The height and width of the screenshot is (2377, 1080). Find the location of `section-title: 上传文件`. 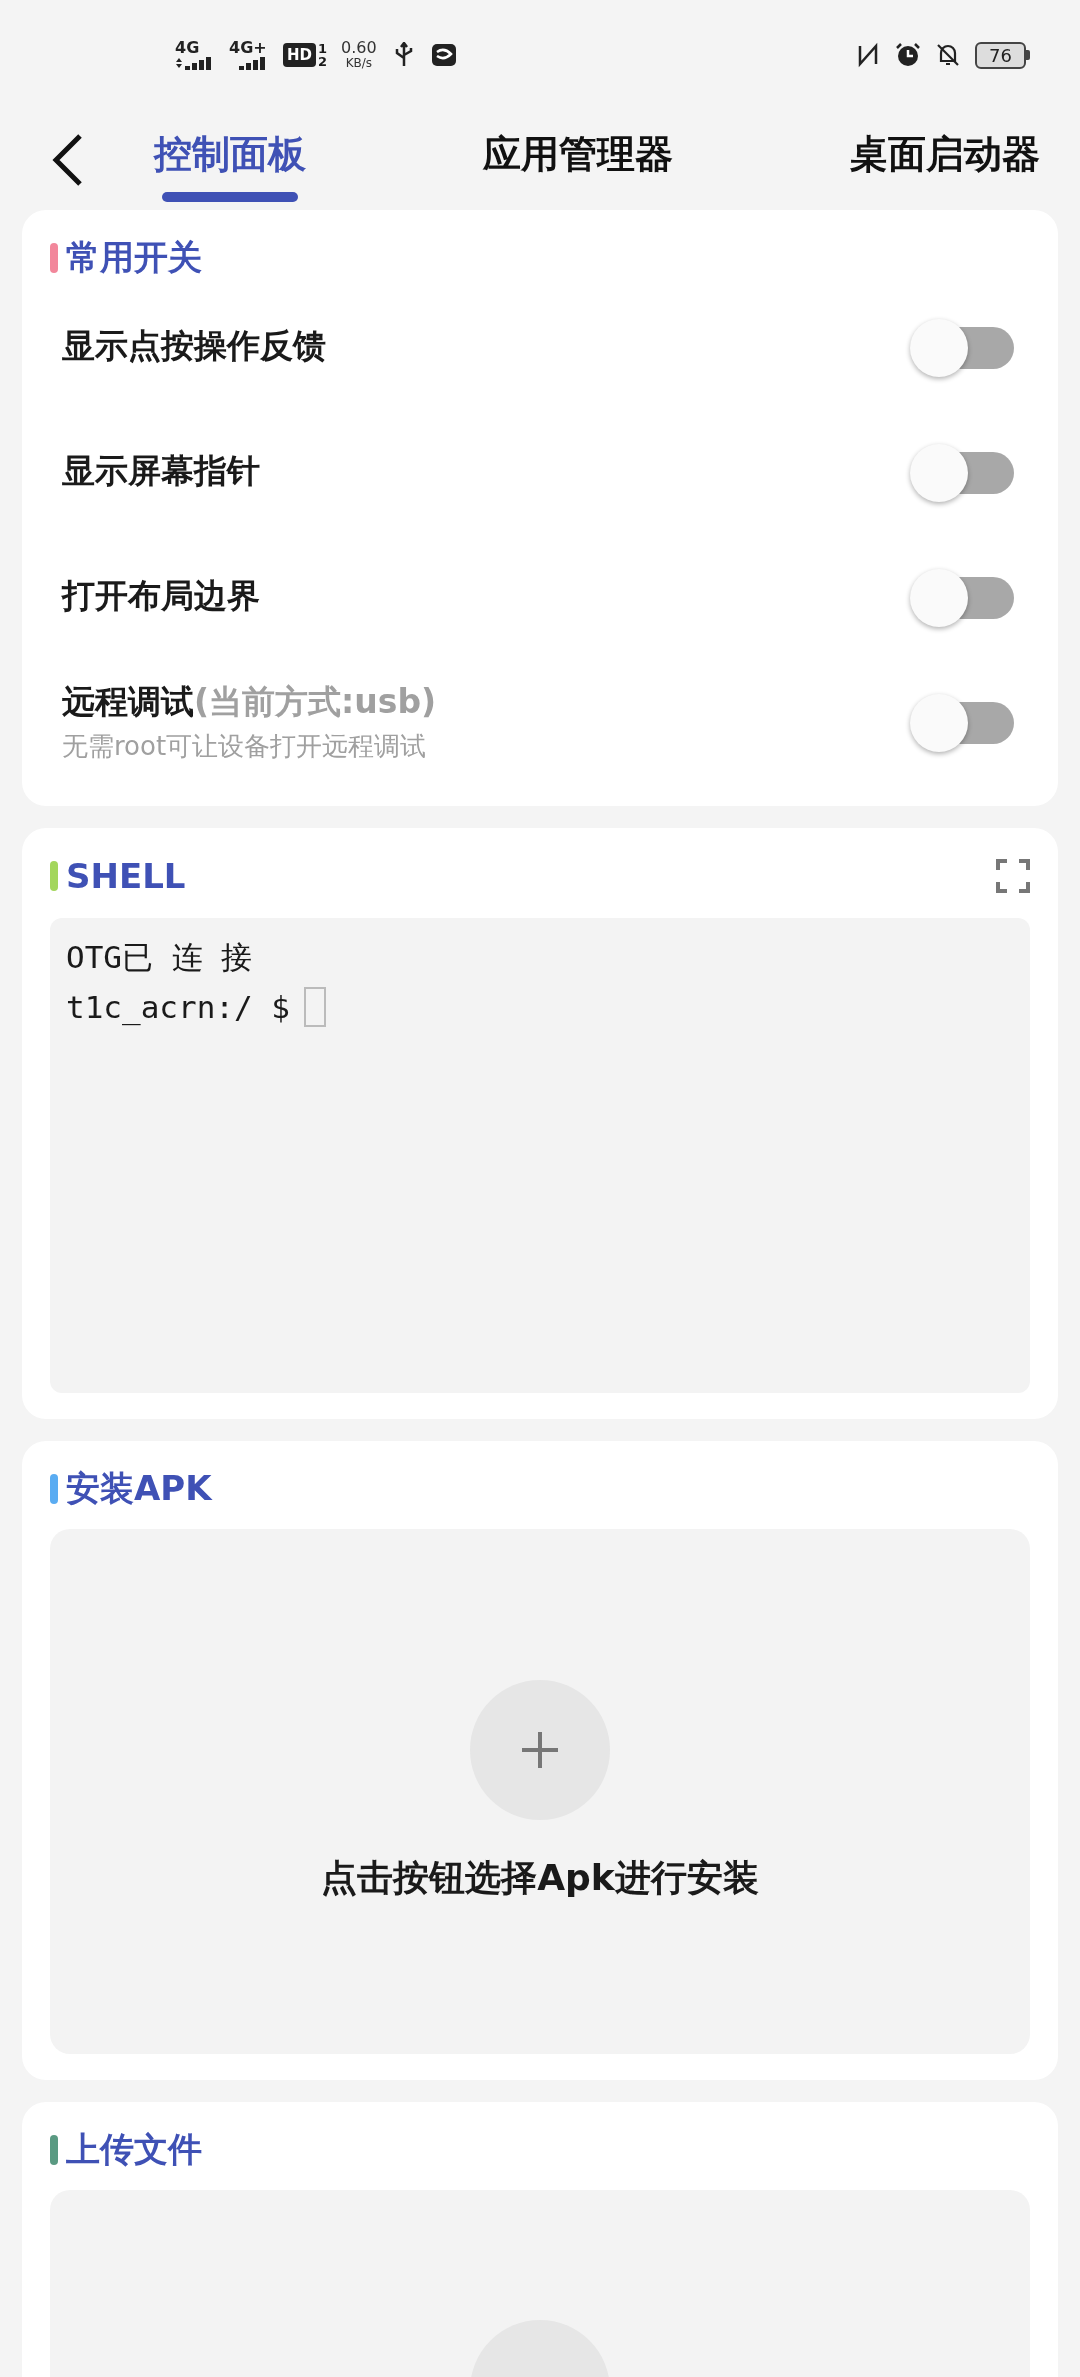

section-title: 上传文件 is located at coordinates (134, 2149).